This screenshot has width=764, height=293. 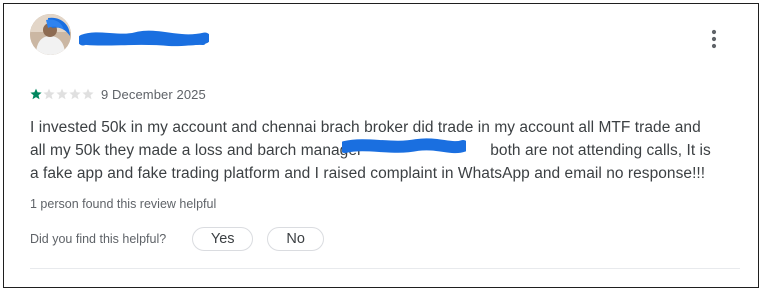 What do you see at coordinates (385, 268) in the screenshot?
I see `divider` at bounding box center [385, 268].